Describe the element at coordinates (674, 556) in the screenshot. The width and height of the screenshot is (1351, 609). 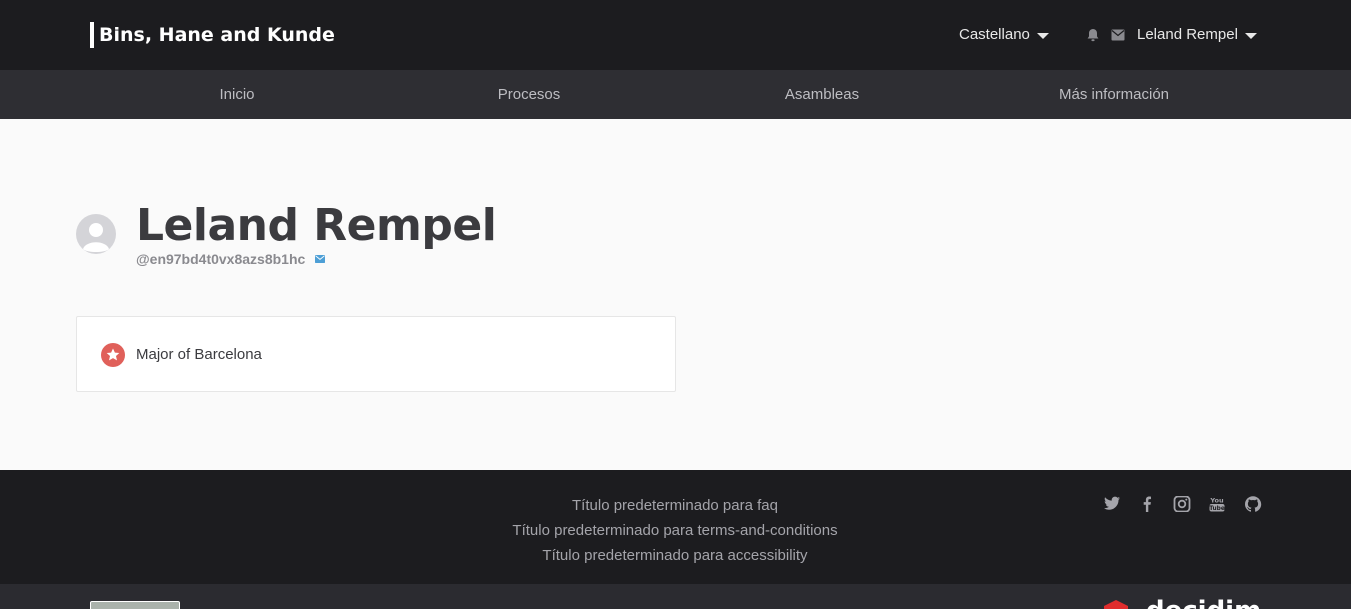
I see `footer-link-accessibility: Título predeterminado para accessibility` at that location.